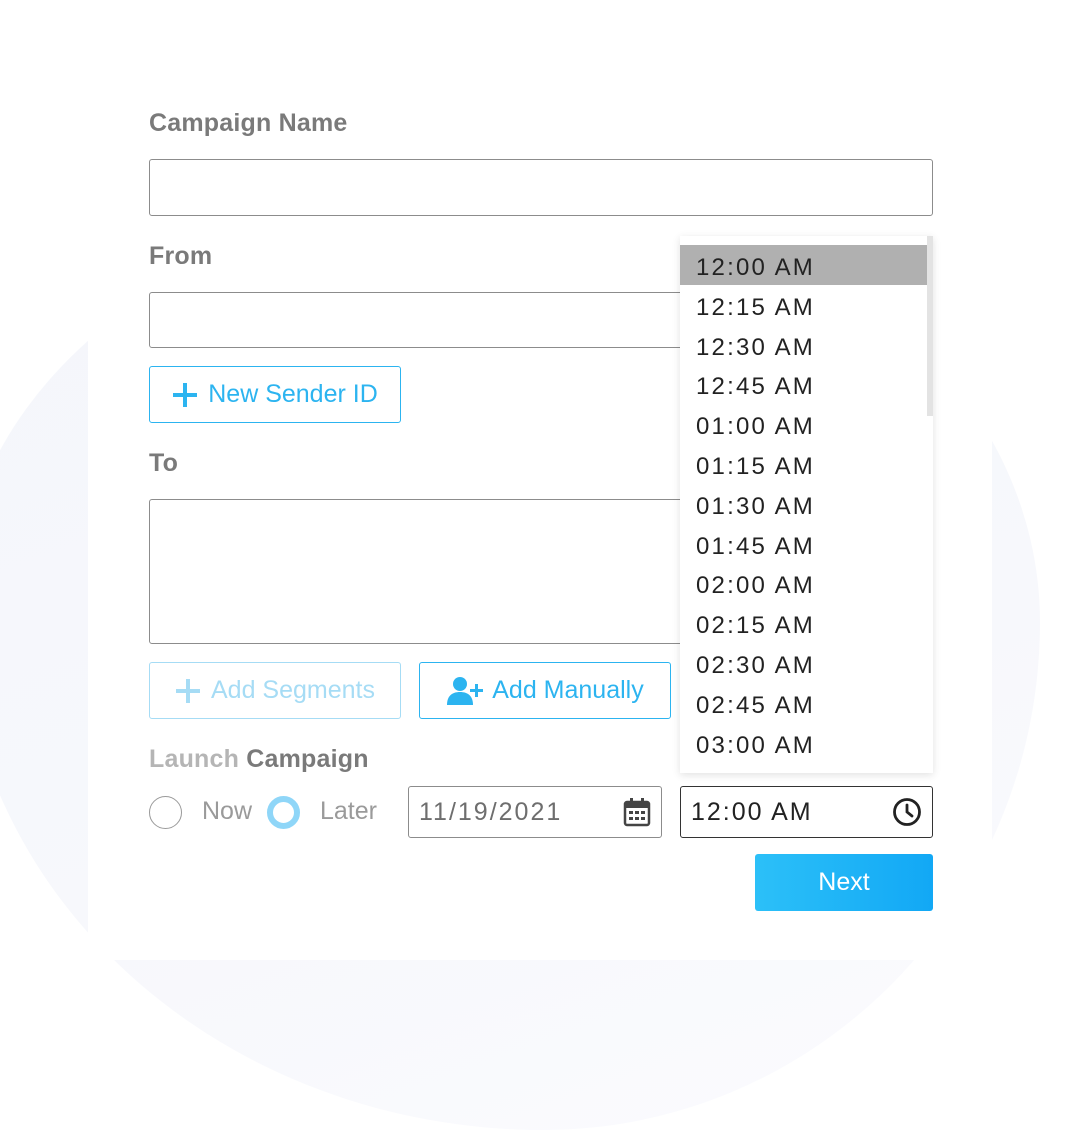  I want to click on launch-campaign-label: Launch Campaign, so click(259, 759).